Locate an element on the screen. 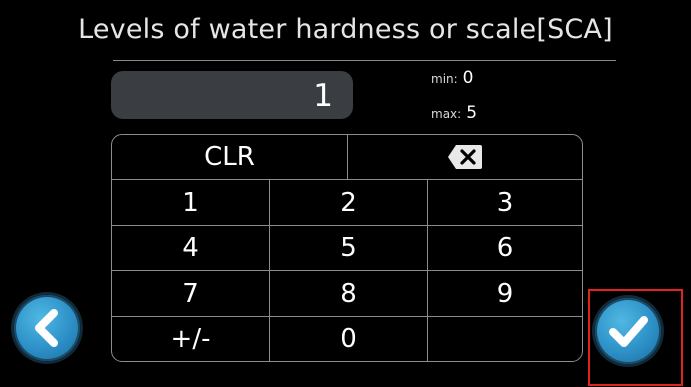 The height and width of the screenshot is (387, 691). confirm-button is located at coordinates (628, 331).